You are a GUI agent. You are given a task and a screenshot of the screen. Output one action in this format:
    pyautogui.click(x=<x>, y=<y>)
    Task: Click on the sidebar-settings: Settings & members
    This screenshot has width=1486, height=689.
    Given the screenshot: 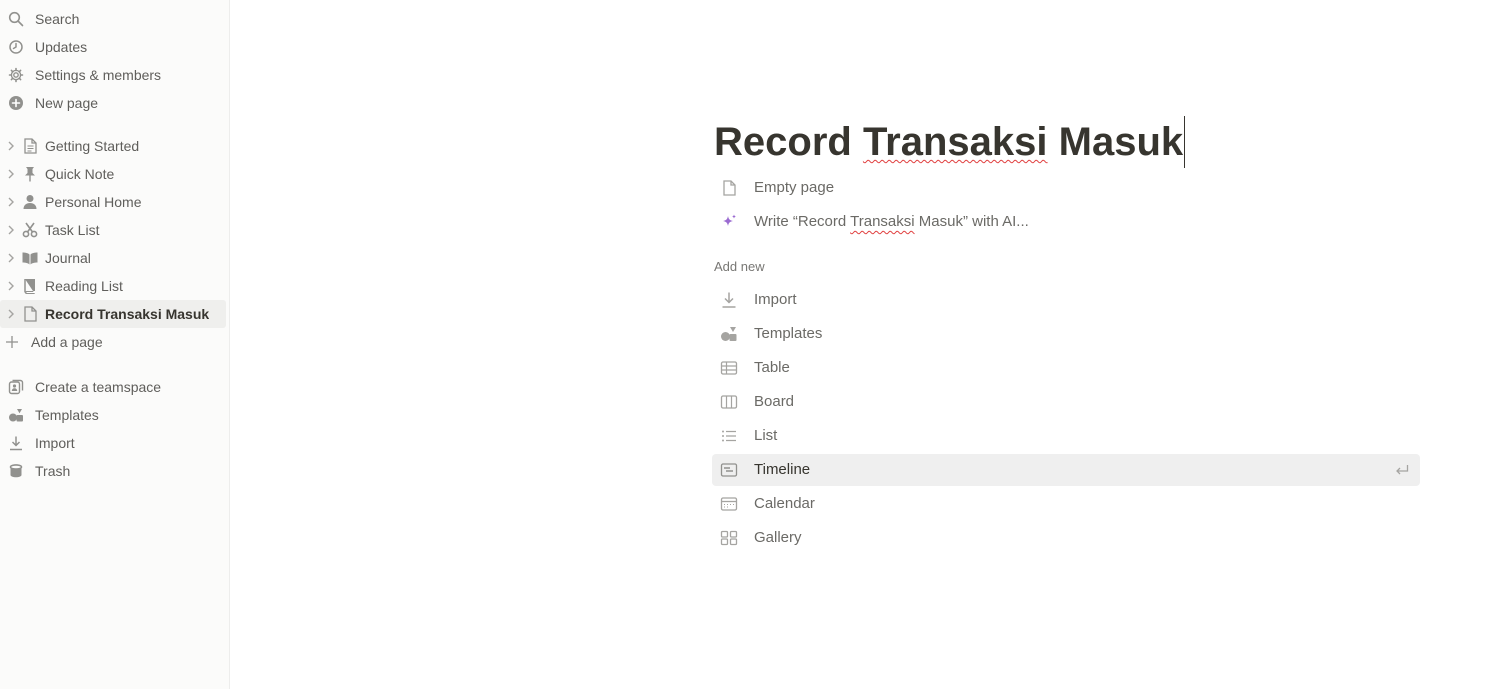 What is the action you would take?
    pyautogui.click(x=113, y=75)
    